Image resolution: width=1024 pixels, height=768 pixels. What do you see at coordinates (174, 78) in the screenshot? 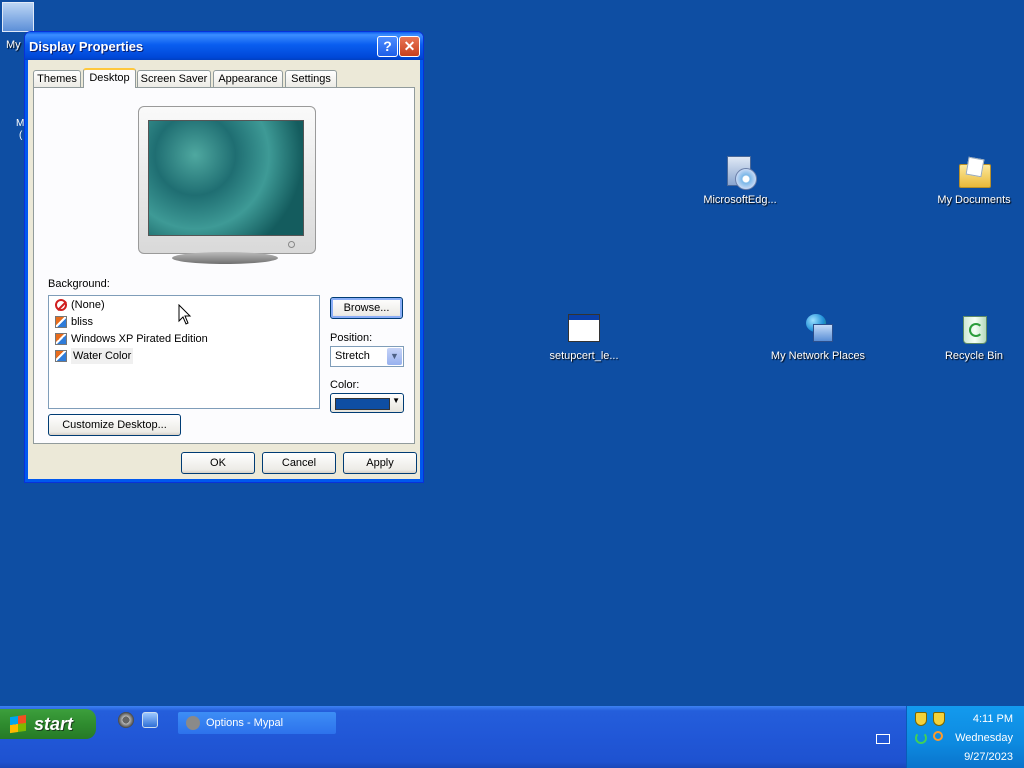
I see `tab-screen-saver: Screen Saver` at bounding box center [174, 78].